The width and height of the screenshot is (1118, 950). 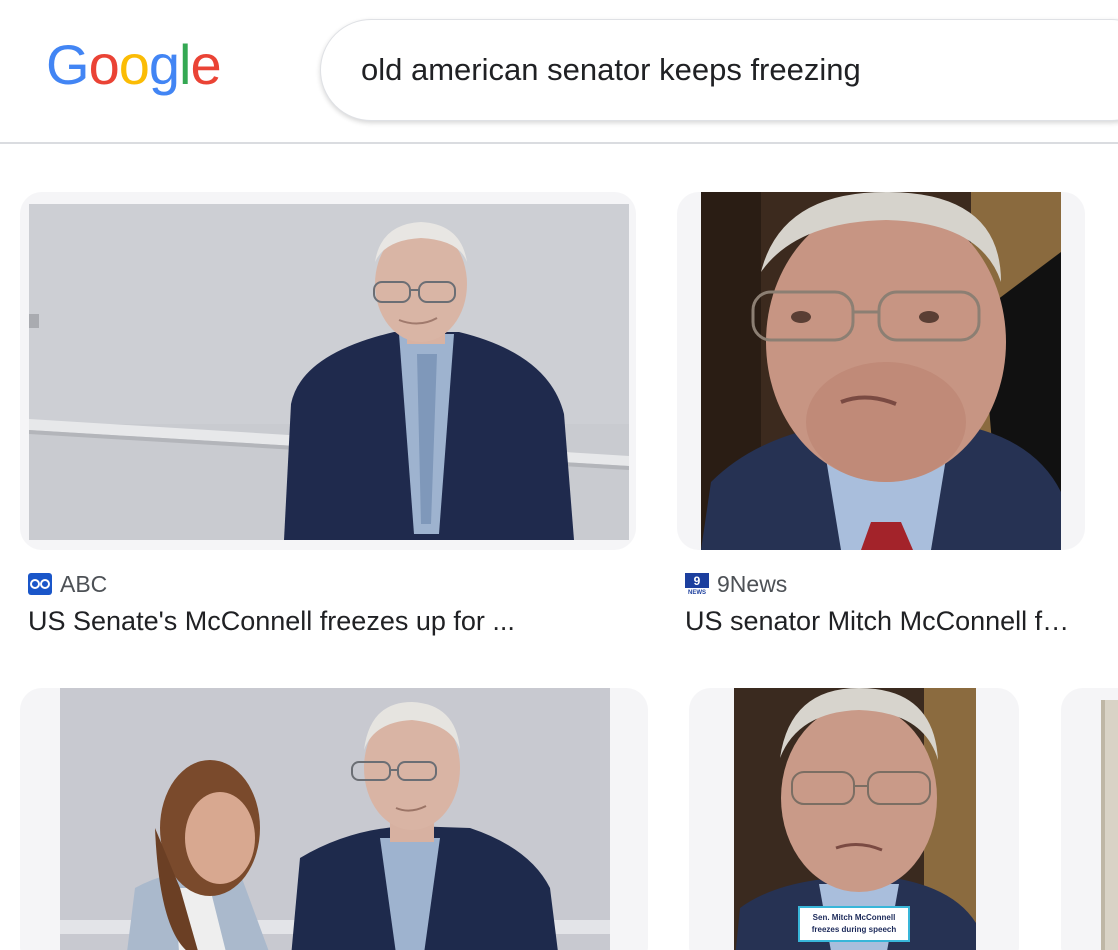 I want to click on logo-letter: g, so click(x=164, y=64).